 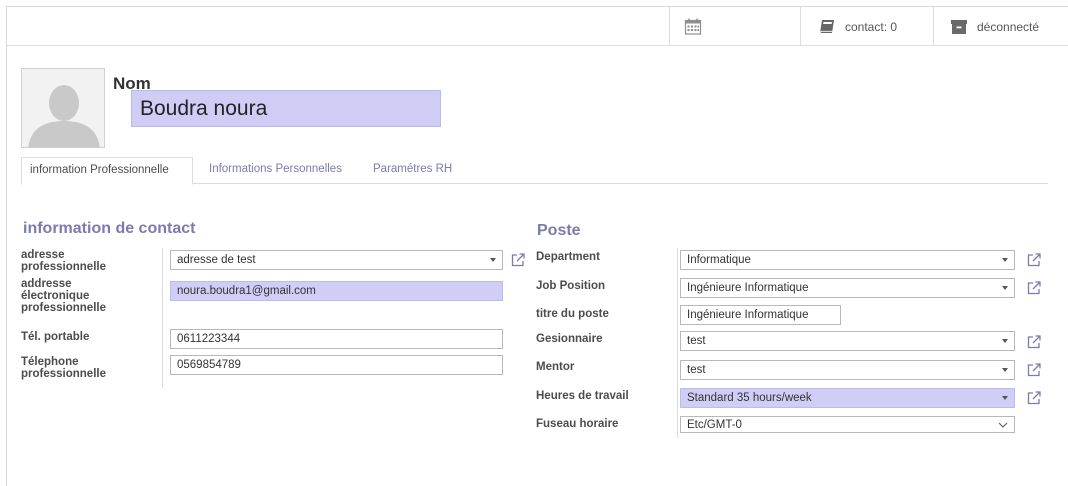 I want to click on department-select: Informatique, so click(x=847, y=260).